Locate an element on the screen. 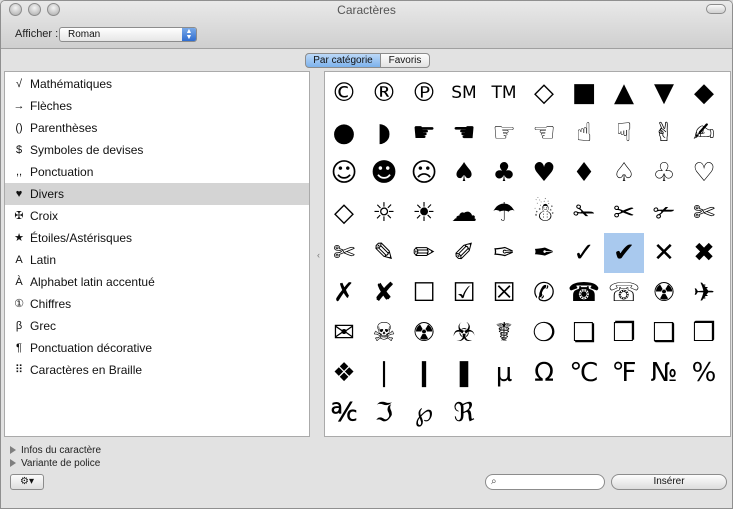 This screenshot has height=509, width=733. glyph-cell: ♣ is located at coordinates (504, 173).